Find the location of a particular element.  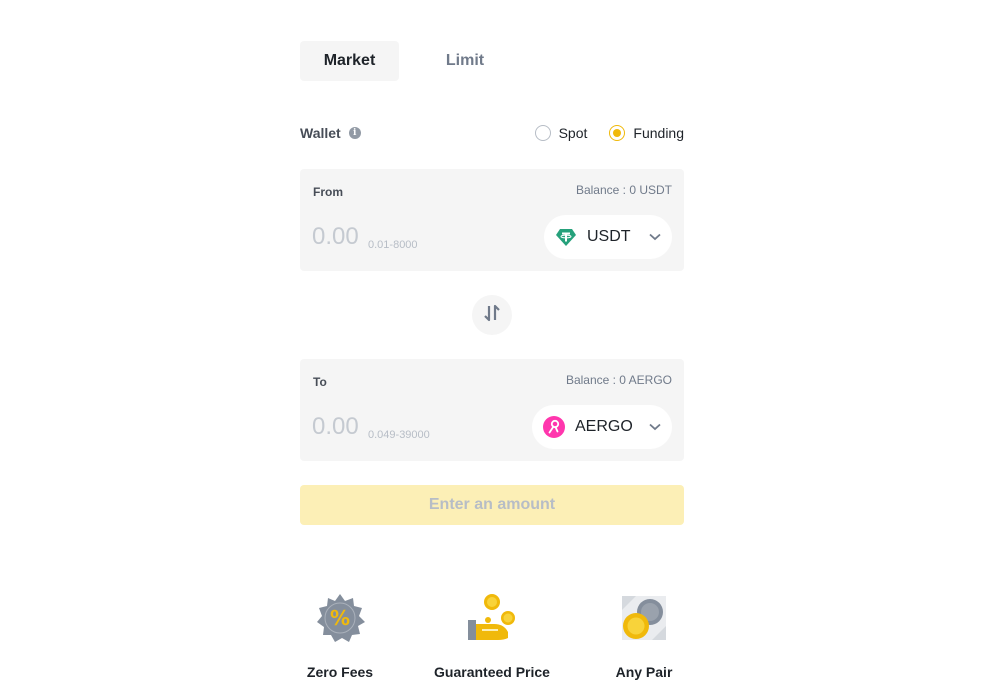

radio-funding-circle is located at coordinates (617, 133).